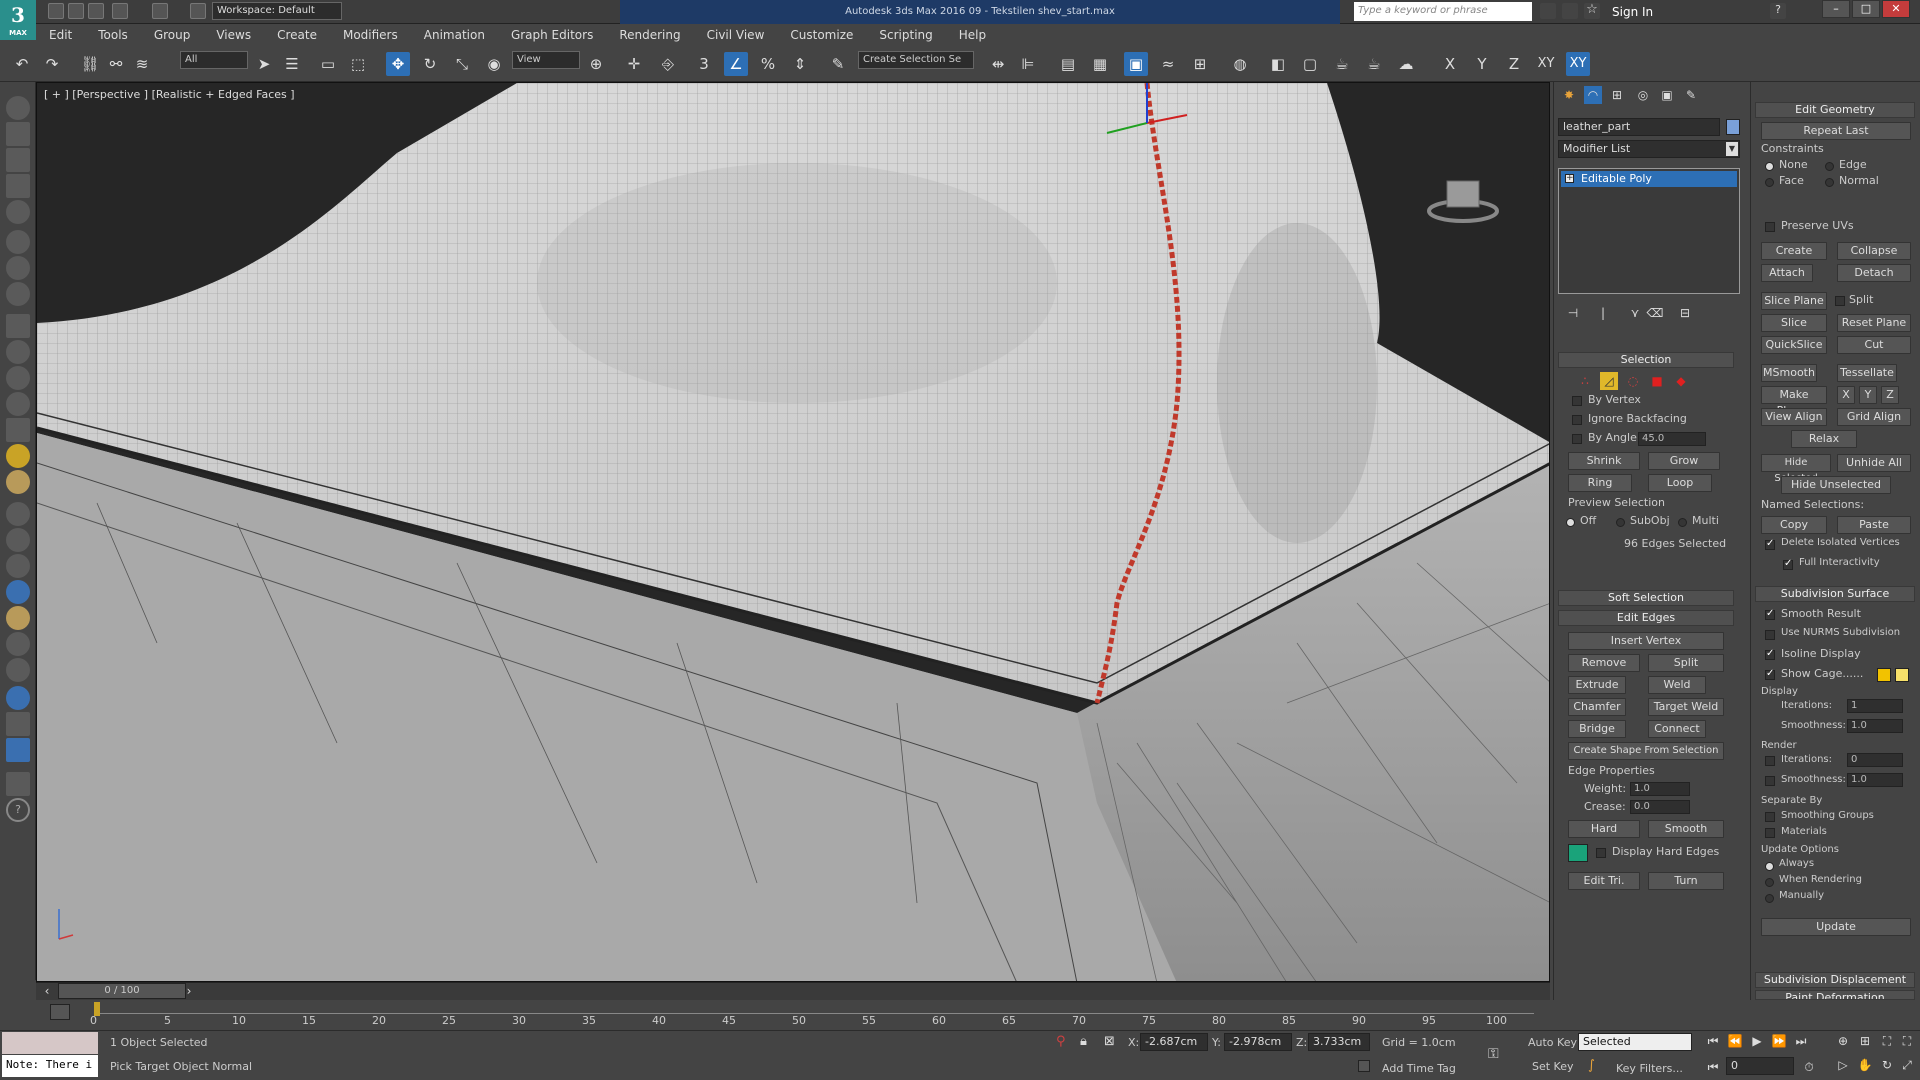 The width and height of the screenshot is (1920, 1080). I want to click on hair-tool-icon, so click(18, 514).